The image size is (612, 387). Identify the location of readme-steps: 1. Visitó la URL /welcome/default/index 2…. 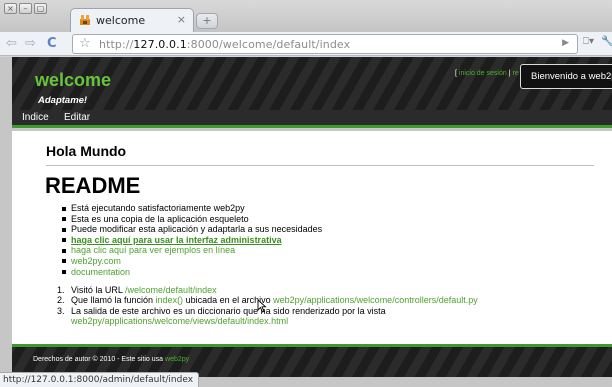
(332, 306).